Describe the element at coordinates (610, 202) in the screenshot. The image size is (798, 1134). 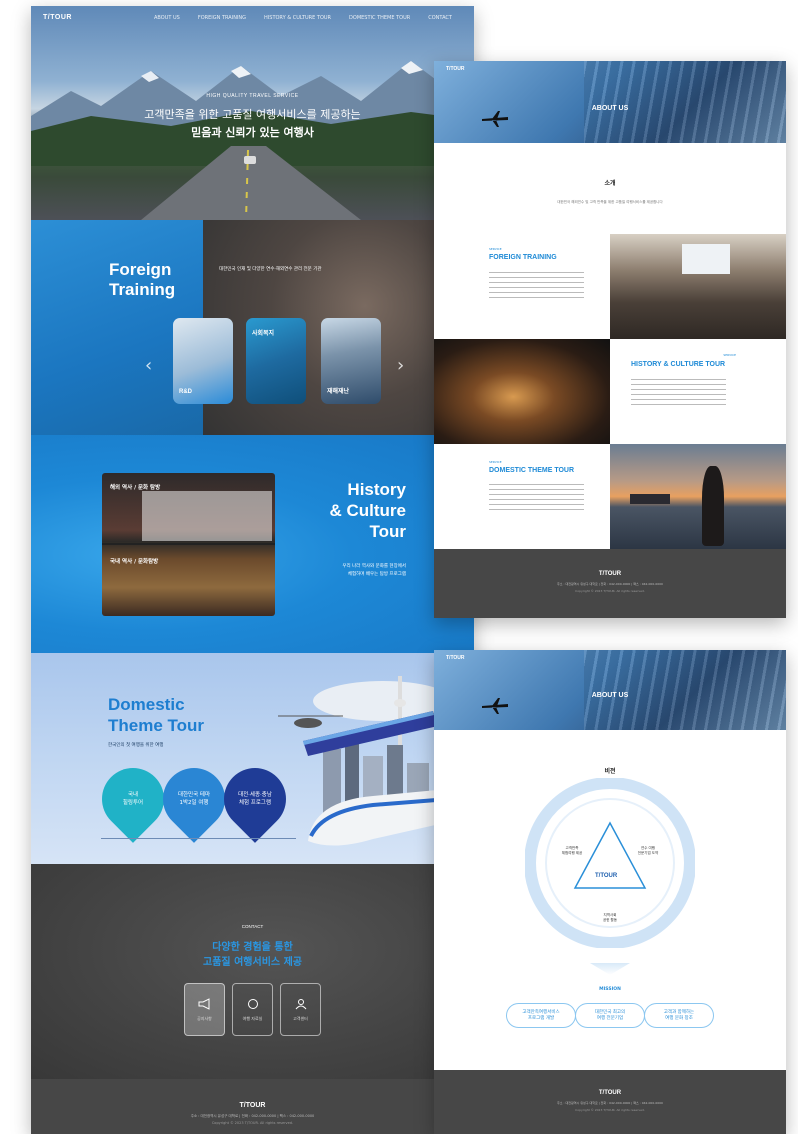
I see `about-intro: 대한민국 해외연수 및 고객 만족을 위한 고품질 여행서비스를 제공합니다` at that location.